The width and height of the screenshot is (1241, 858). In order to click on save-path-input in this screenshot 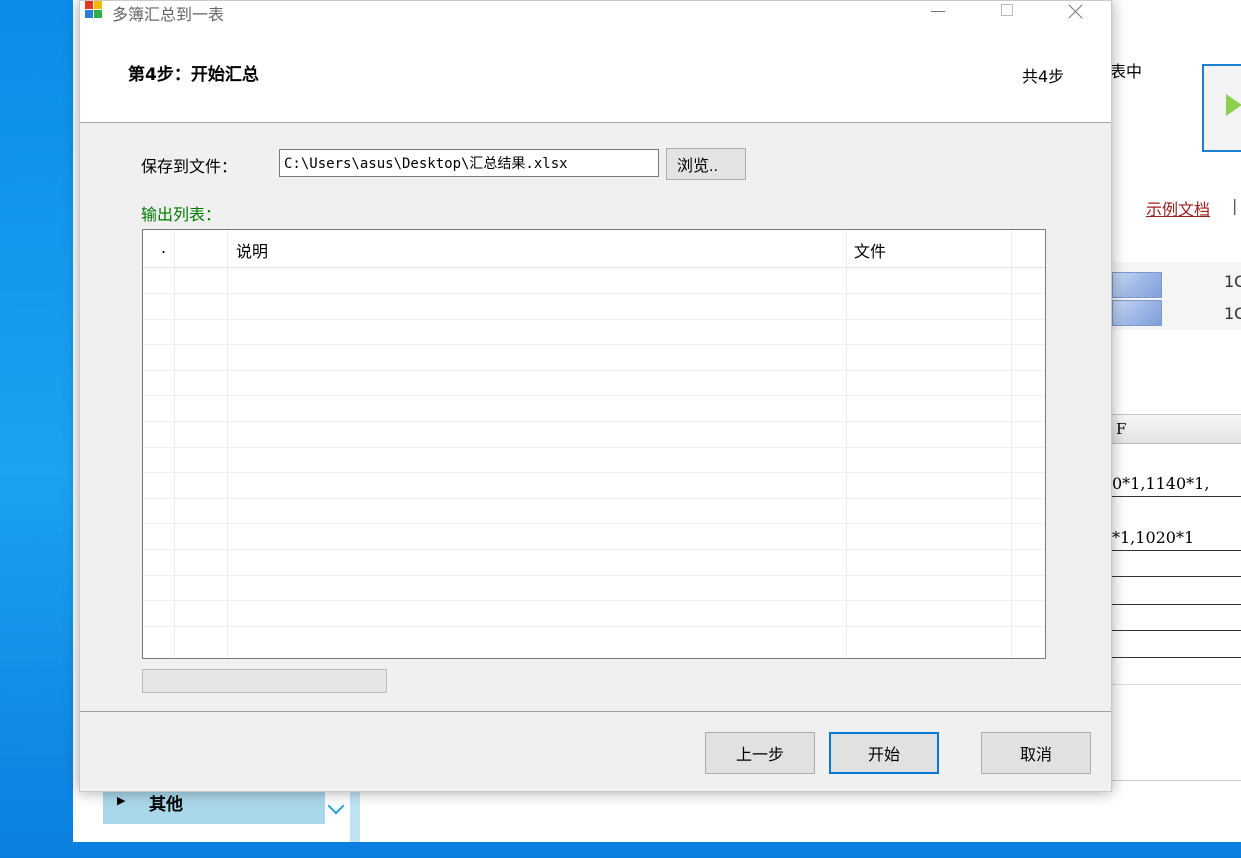, I will do `click(469, 163)`.